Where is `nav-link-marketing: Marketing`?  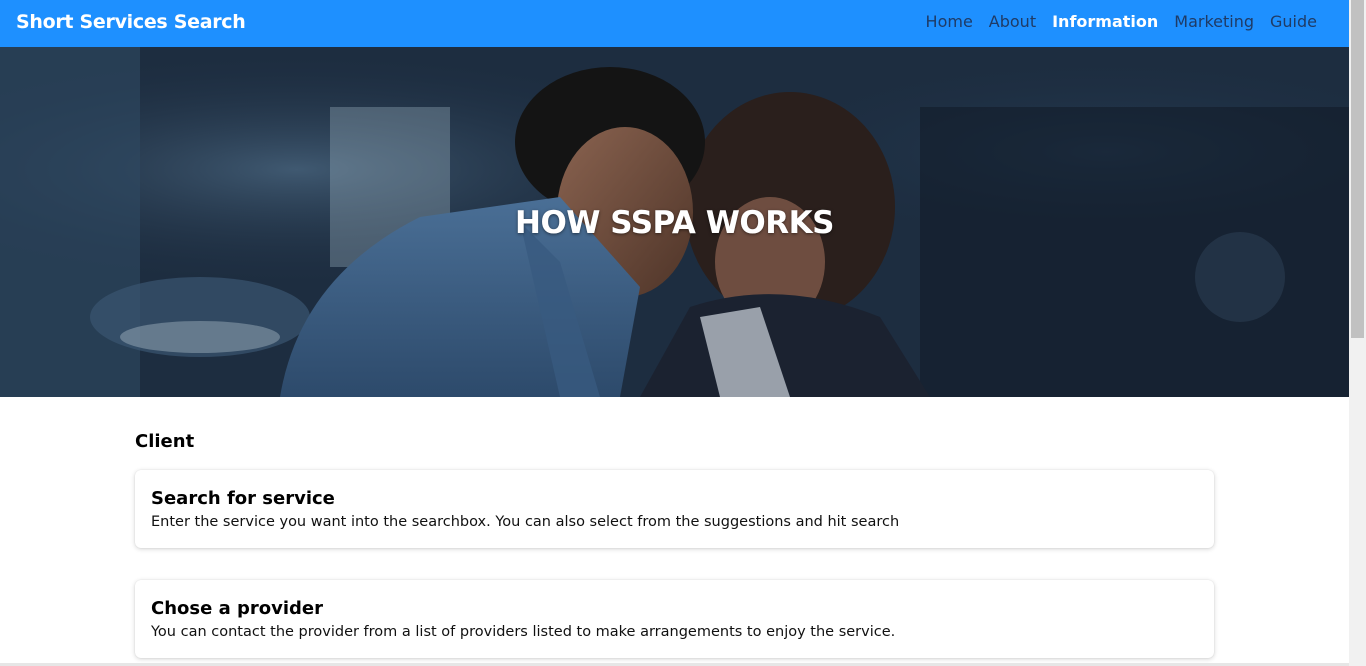 nav-link-marketing: Marketing is located at coordinates (1214, 21).